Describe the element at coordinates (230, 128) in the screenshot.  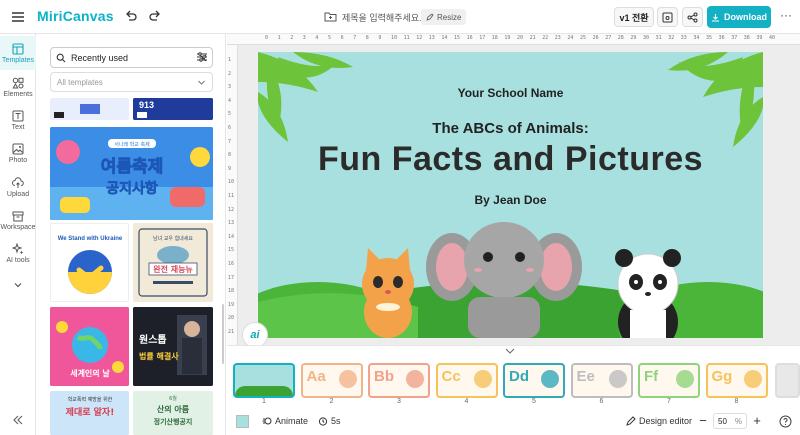
I see `ruler-tick-label: 6` at that location.